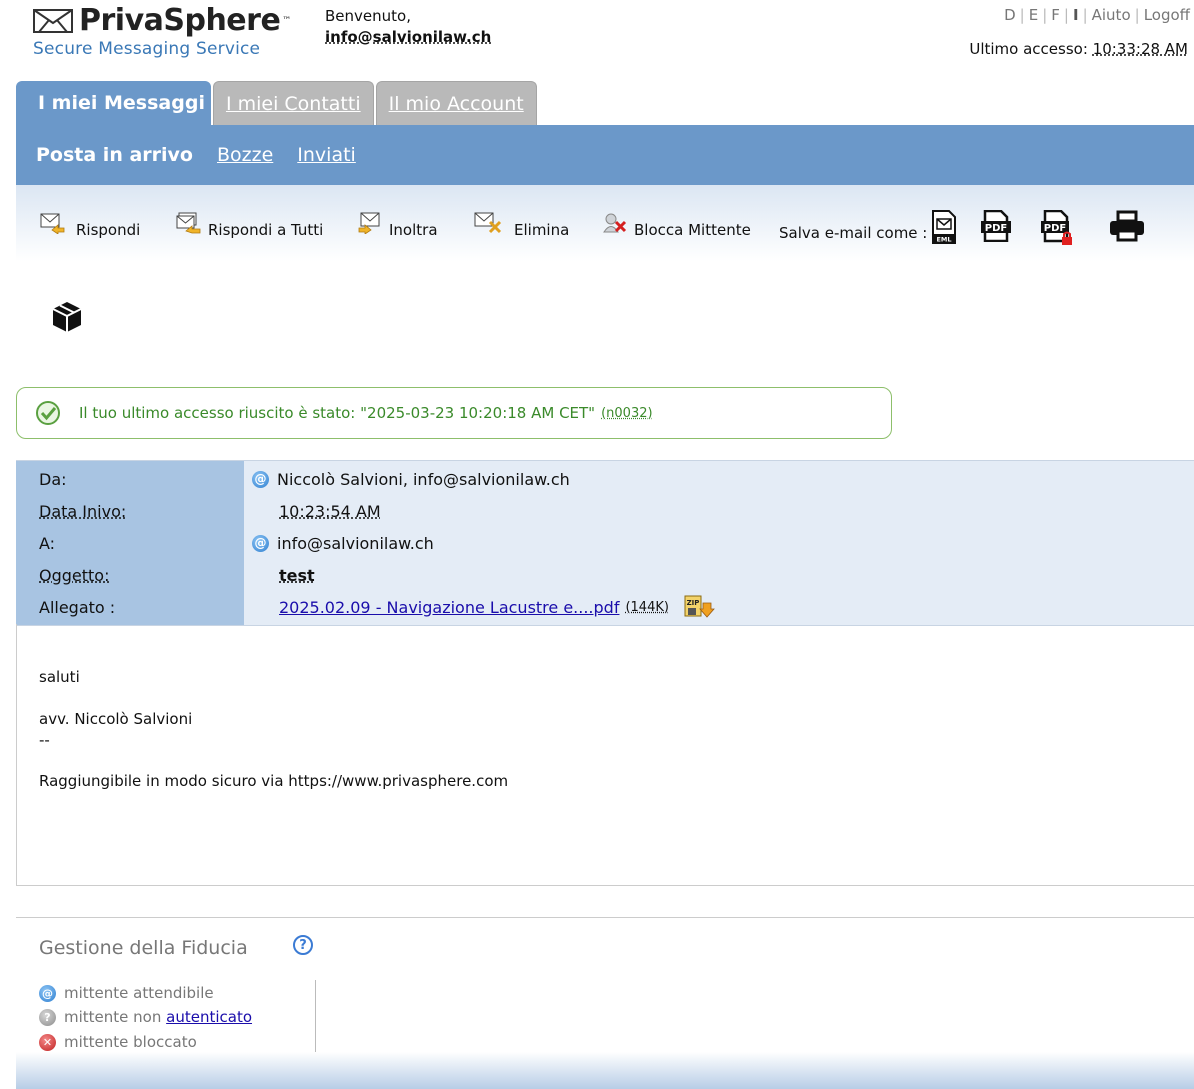 The height and width of the screenshot is (1089, 1194). I want to click on subject-row: Oggetto: test, so click(605, 575).